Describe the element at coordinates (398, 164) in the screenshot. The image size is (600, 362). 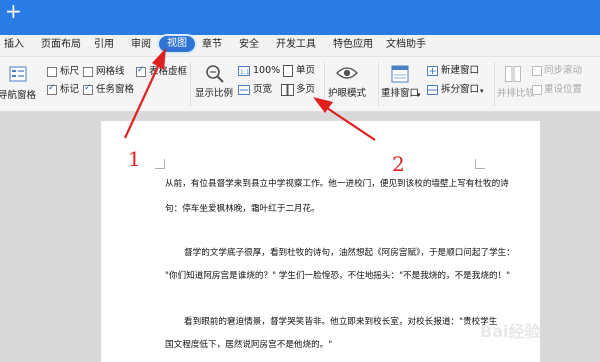
I see `annotation-label-2: 2` at that location.